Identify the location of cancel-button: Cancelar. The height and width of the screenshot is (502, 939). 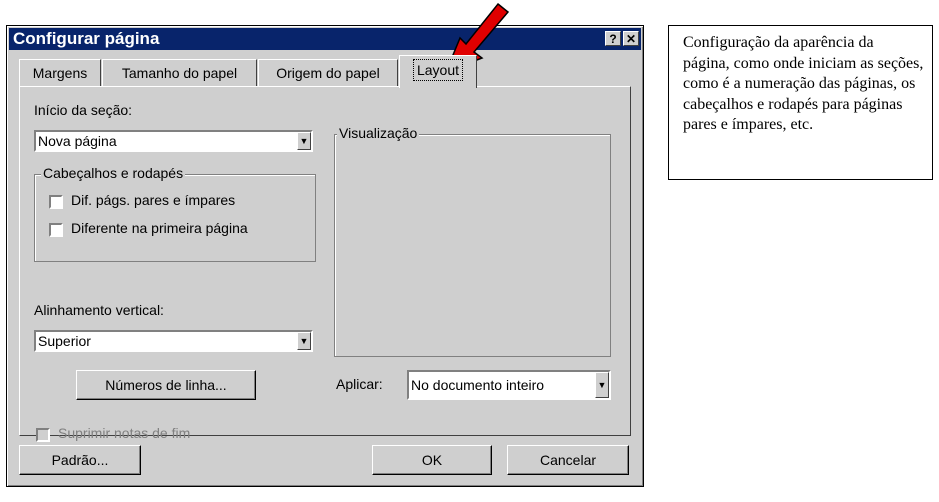
(568, 460).